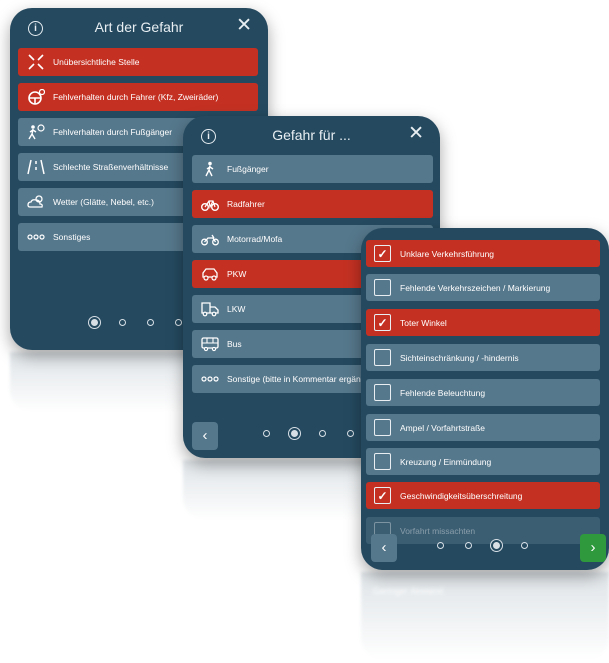 The width and height of the screenshot is (609, 663). I want to click on option-unuebersichtliche-stelle: Unübersichtliche Stelle, so click(138, 62).